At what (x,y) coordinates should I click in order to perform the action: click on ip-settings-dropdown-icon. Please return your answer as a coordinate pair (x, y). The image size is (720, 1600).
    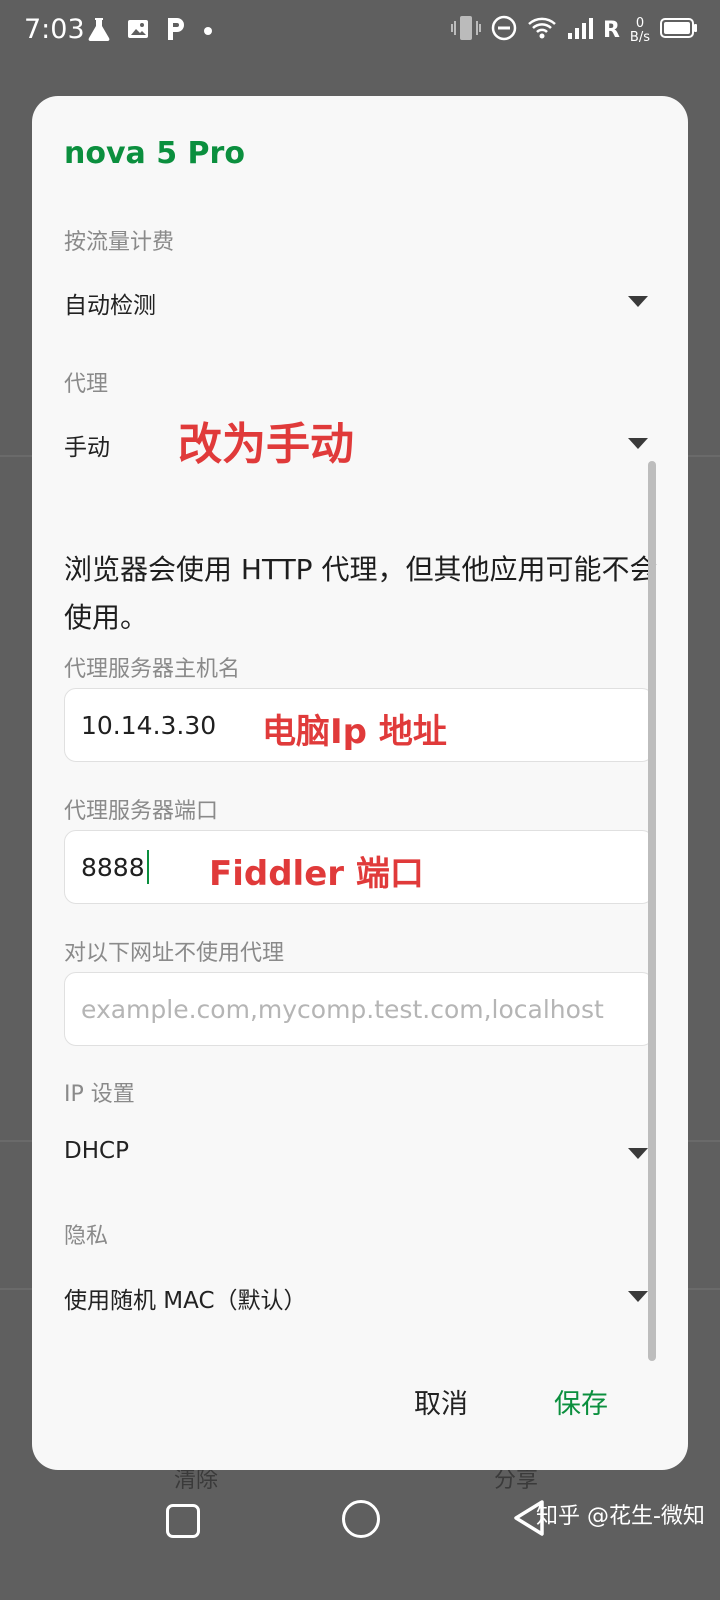
    Looking at the image, I should click on (638, 1153).